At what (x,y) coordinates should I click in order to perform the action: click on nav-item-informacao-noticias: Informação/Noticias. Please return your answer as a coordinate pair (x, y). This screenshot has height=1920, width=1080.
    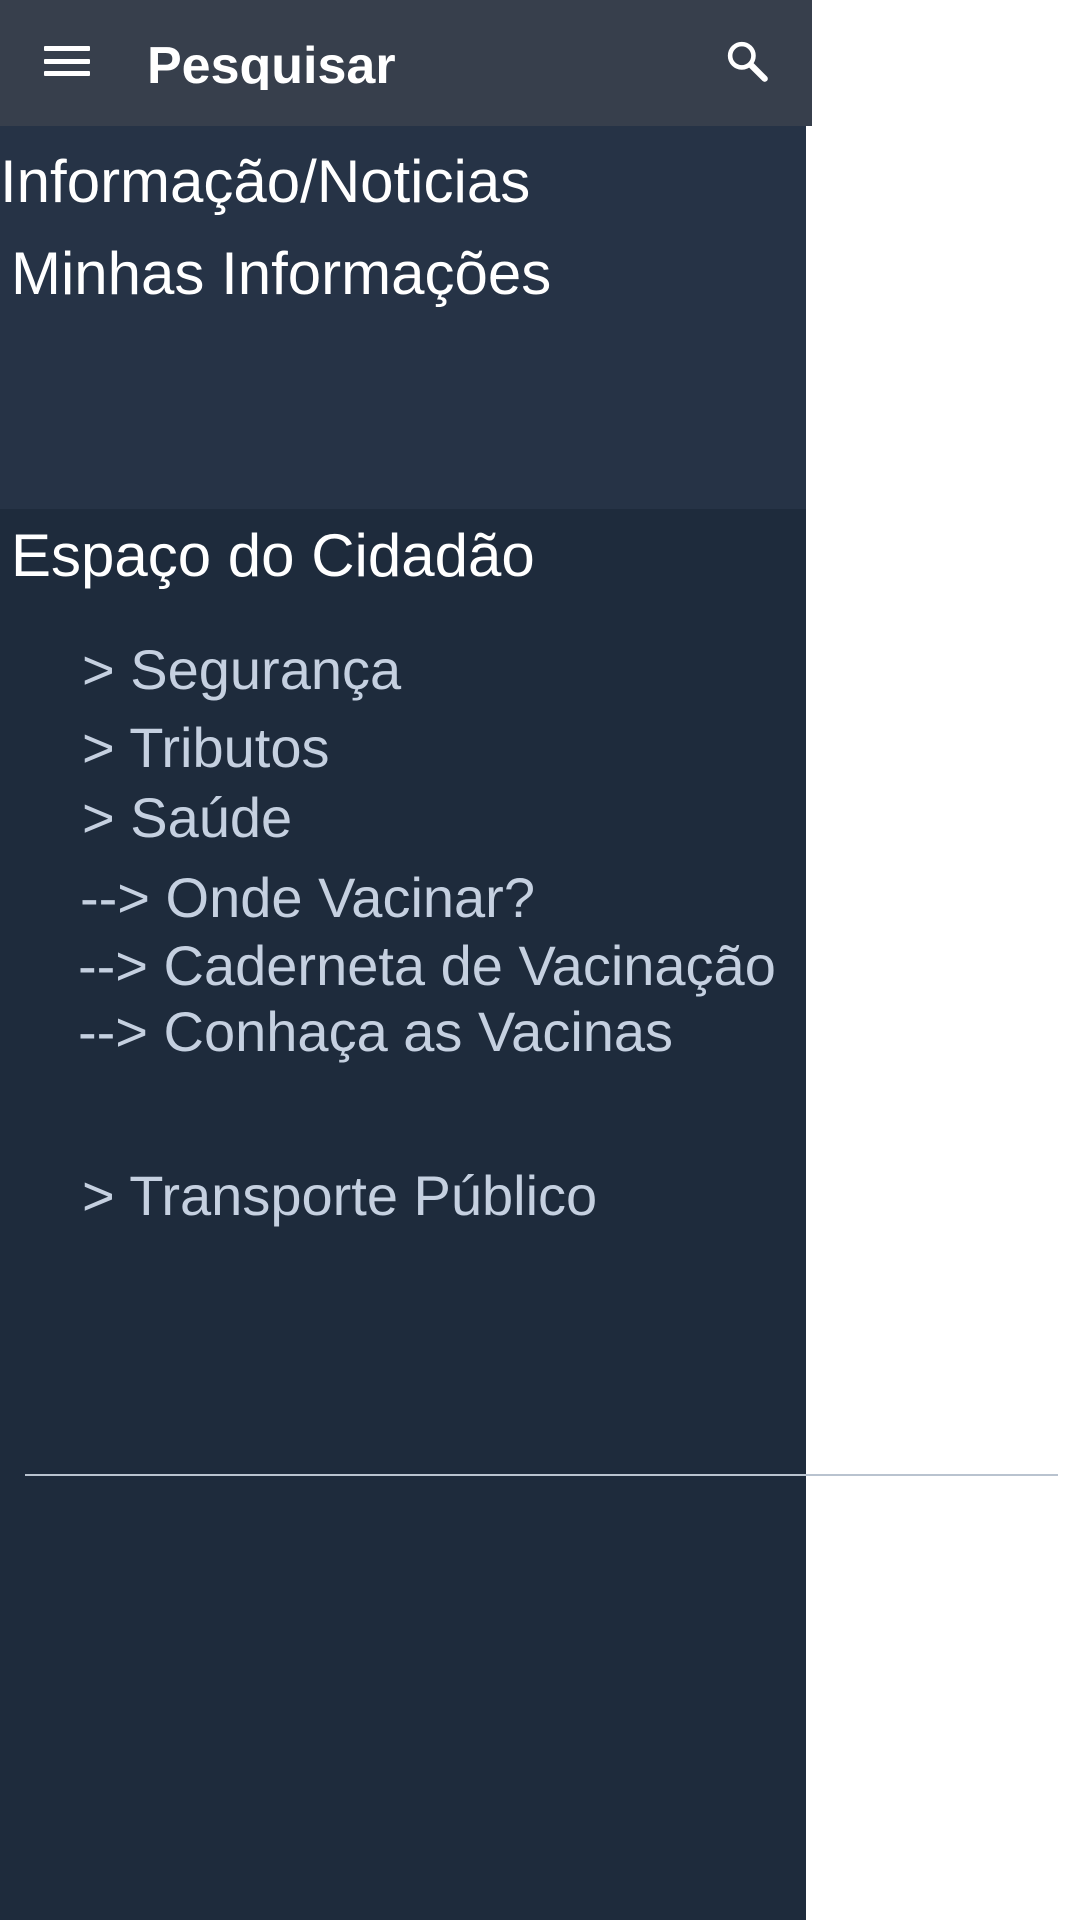
    Looking at the image, I should click on (265, 182).